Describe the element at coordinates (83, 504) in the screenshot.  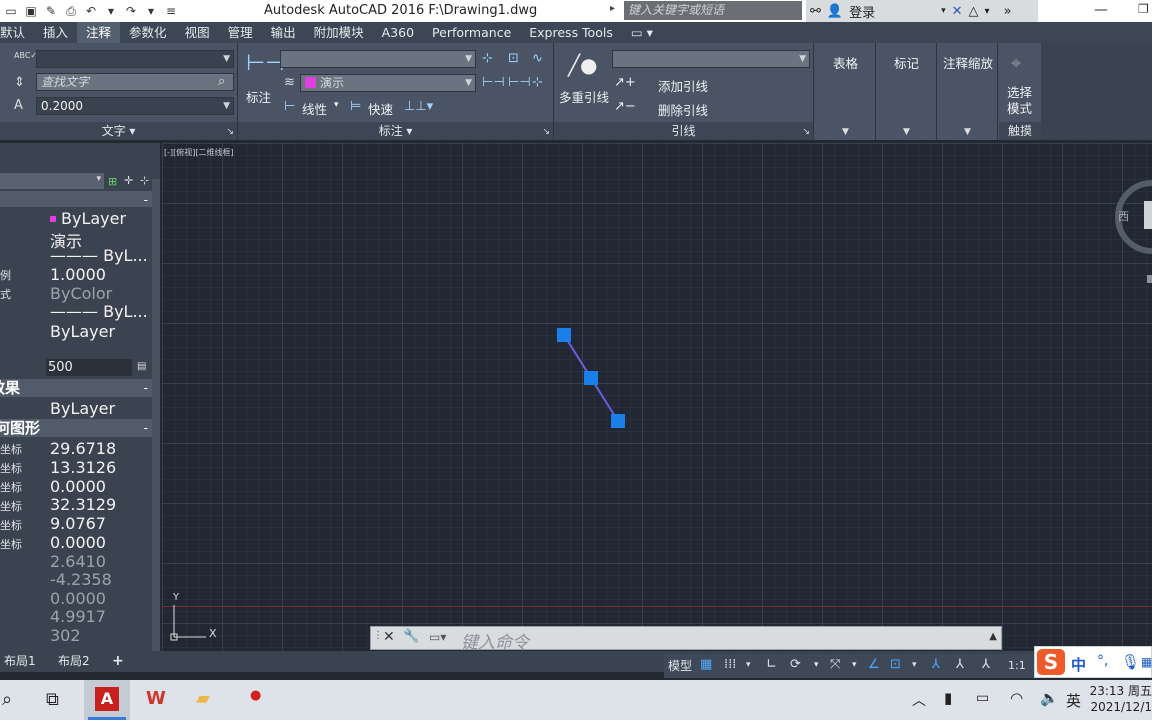
I see `end-x-value: 32.3129` at that location.